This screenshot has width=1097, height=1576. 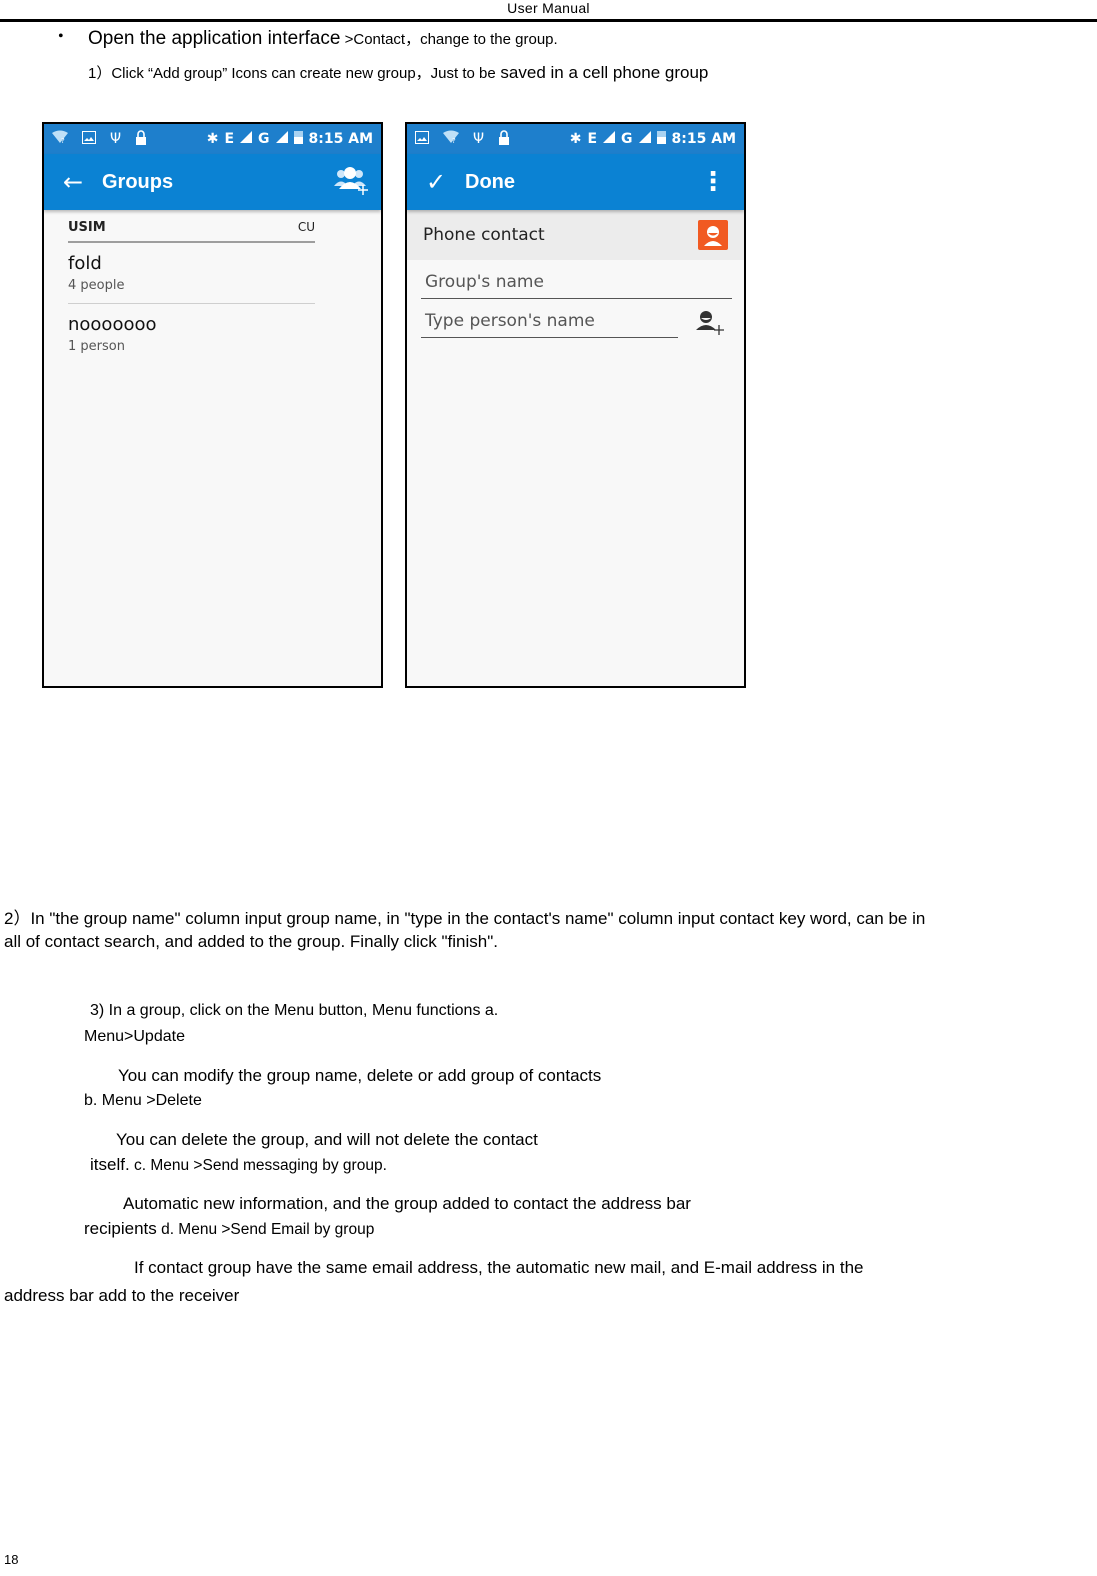 What do you see at coordinates (710, 324) in the screenshot?
I see `add-person-icon` at bounding box center [710, 324].